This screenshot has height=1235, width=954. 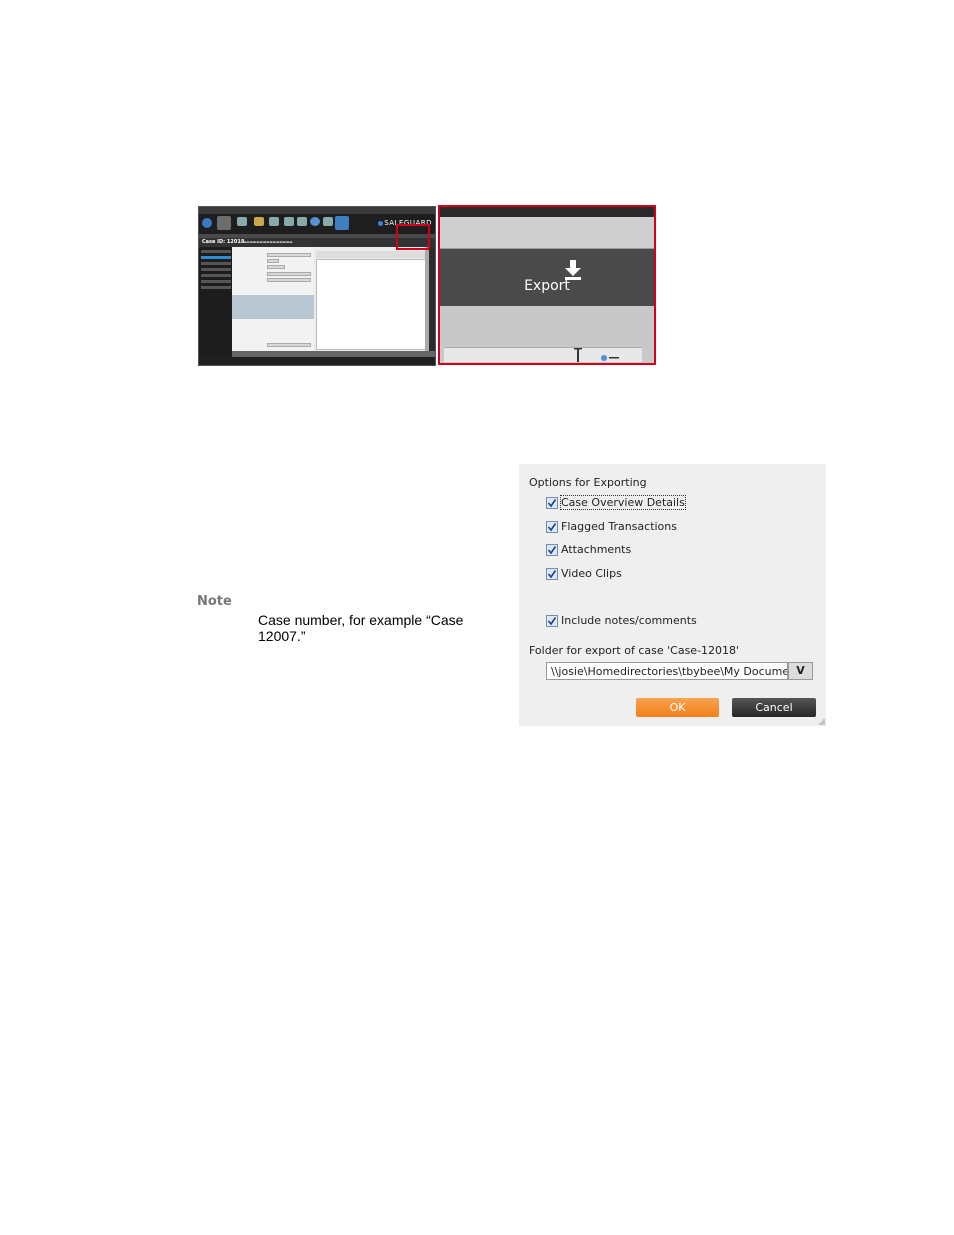 What do you see at coordinates (361, 628) in the screenshot?
I see `note-text: Case number, for example “Case 12007.”` at bounding box center [361, 628].